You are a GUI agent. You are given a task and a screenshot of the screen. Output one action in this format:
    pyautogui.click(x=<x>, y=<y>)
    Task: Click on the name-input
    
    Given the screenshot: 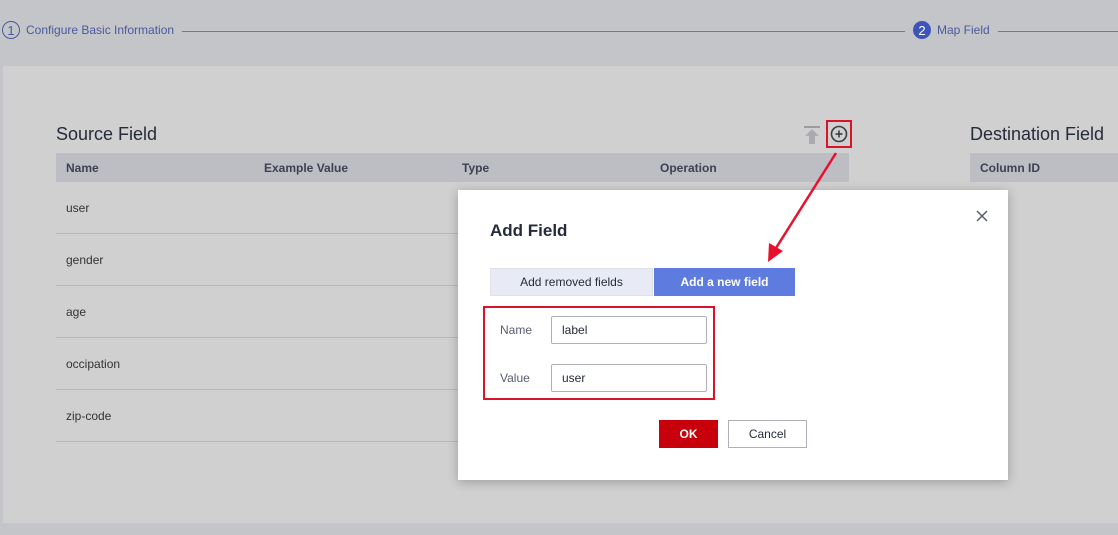 What is the action you would take?
    pyautogui.click(x=629, y=330)
    